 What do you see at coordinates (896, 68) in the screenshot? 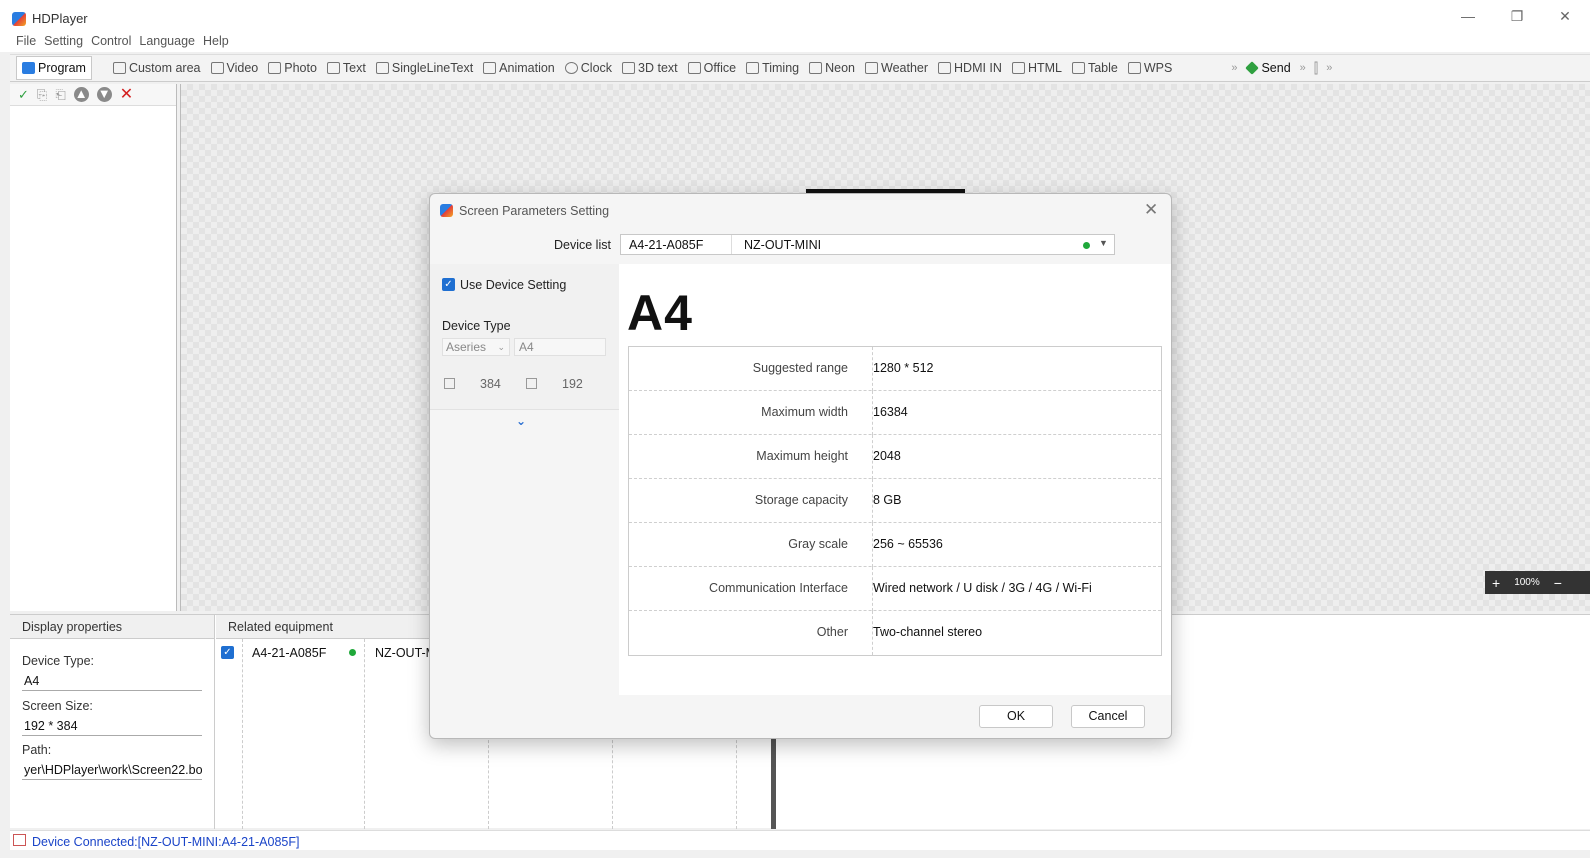
I see `weather-button: Weather` at bounding box center [896, 68].